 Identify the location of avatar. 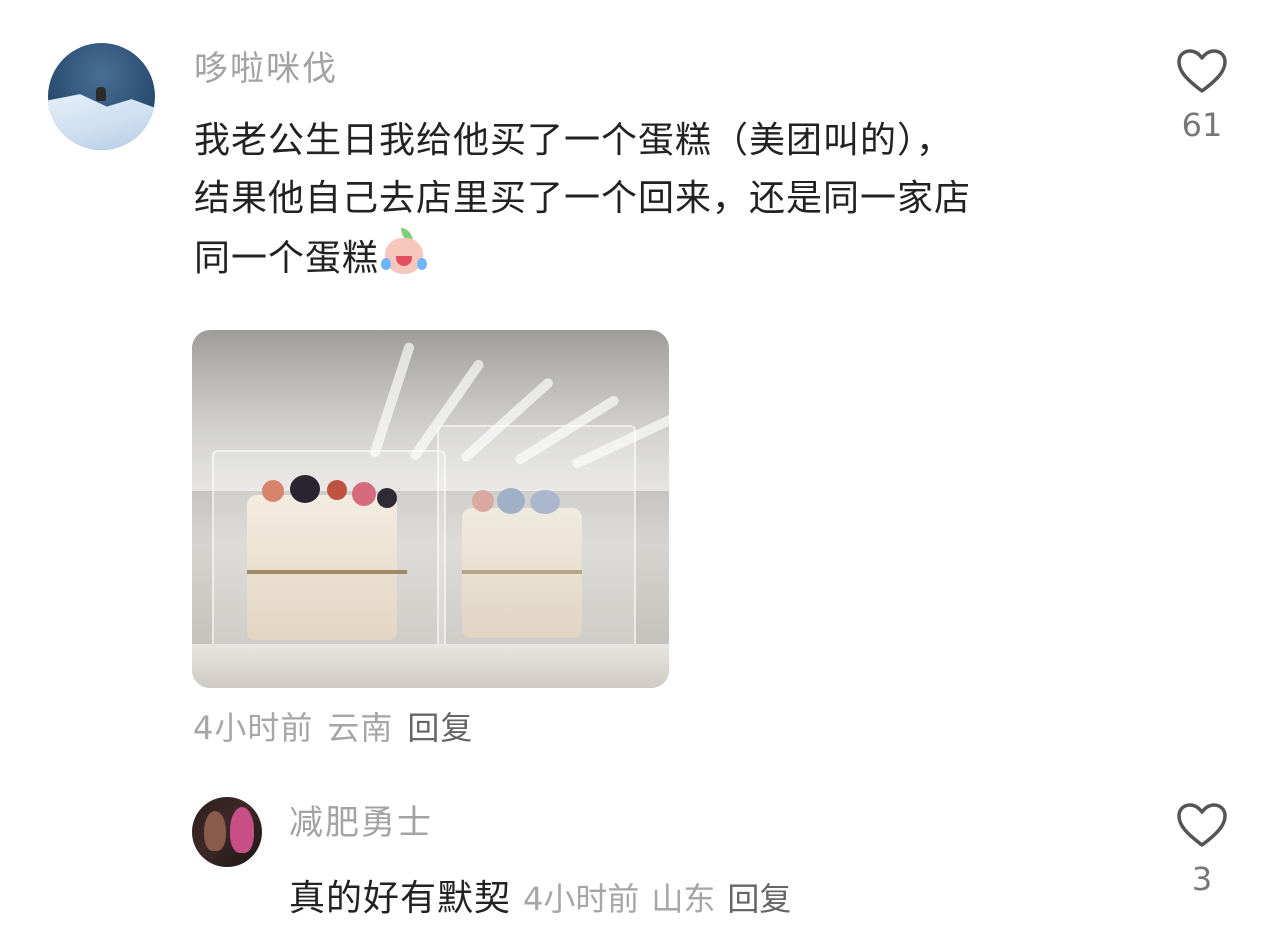
(101, 96).